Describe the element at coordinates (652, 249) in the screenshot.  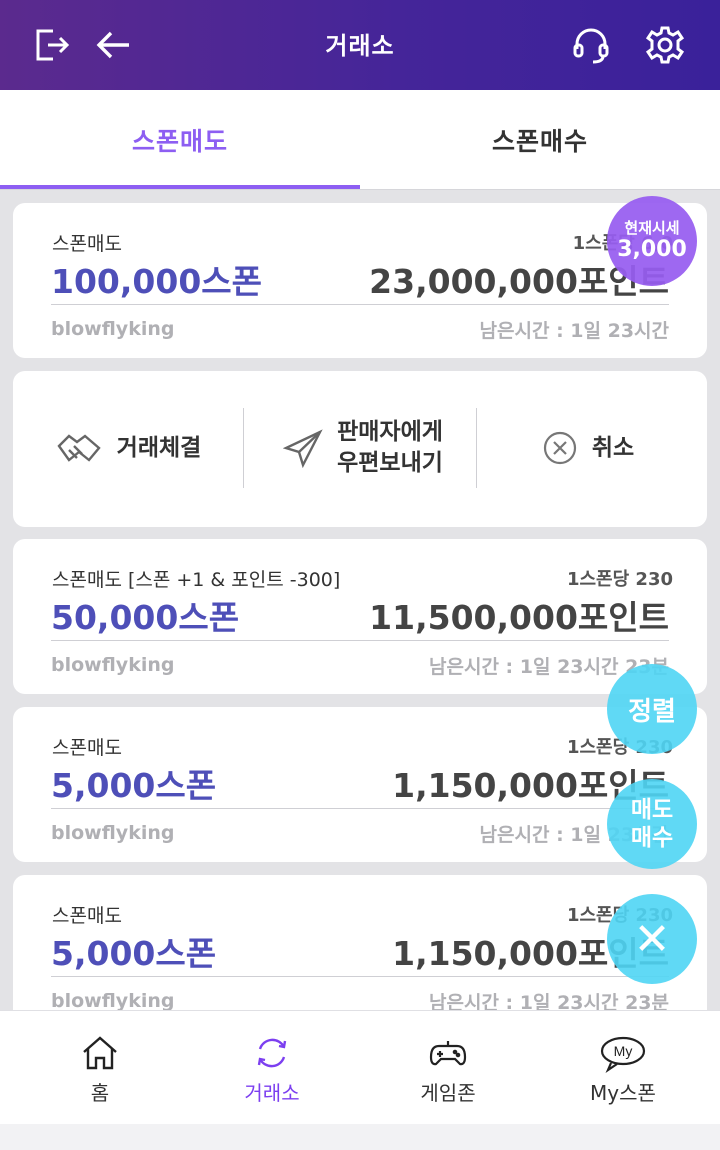
I see `current-price-value: 3,000` at that location.